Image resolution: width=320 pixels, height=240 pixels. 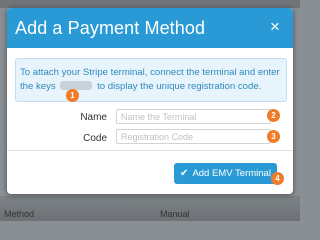 What do you see at coordinates (110, 28) in the screenshot?
I see `modal-title: Add a Payment Method` at bounding box center [110, 28].